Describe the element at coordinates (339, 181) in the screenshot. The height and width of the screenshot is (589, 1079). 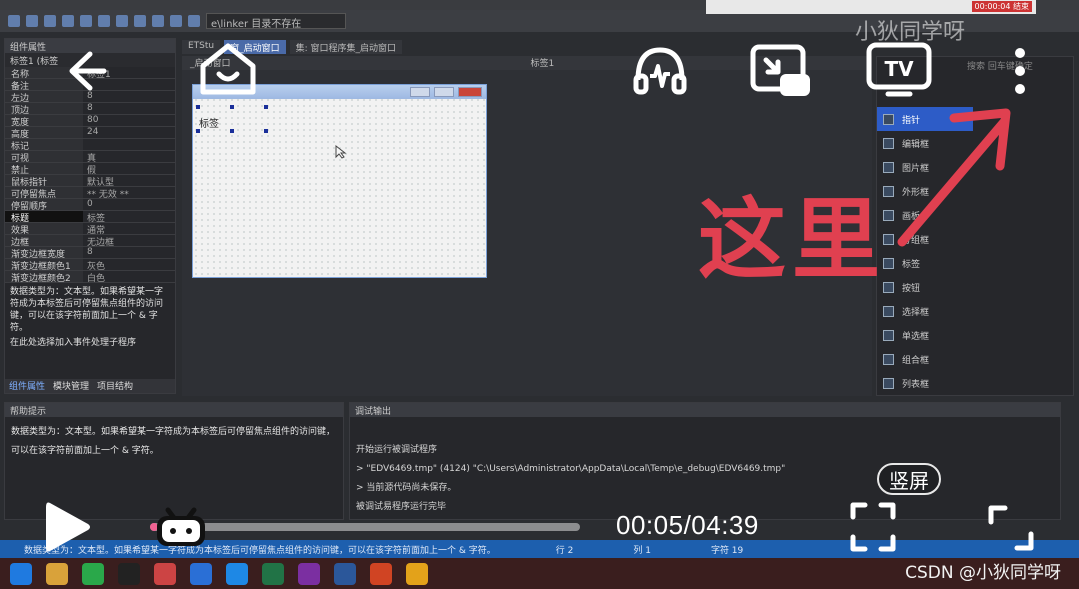
I see `form-window: 标签` at that location.